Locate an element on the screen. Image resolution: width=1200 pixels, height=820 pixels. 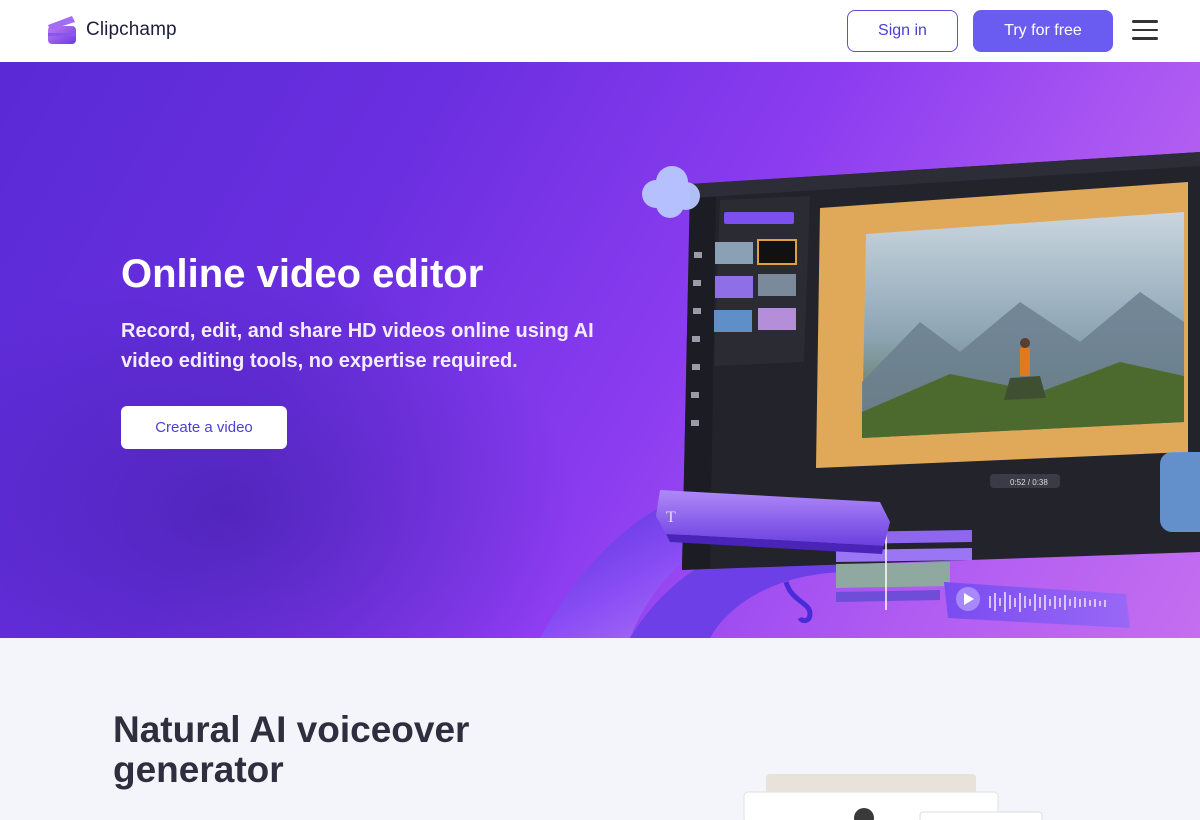
create-video-button: Create a video is located at coordinates (204, 427).